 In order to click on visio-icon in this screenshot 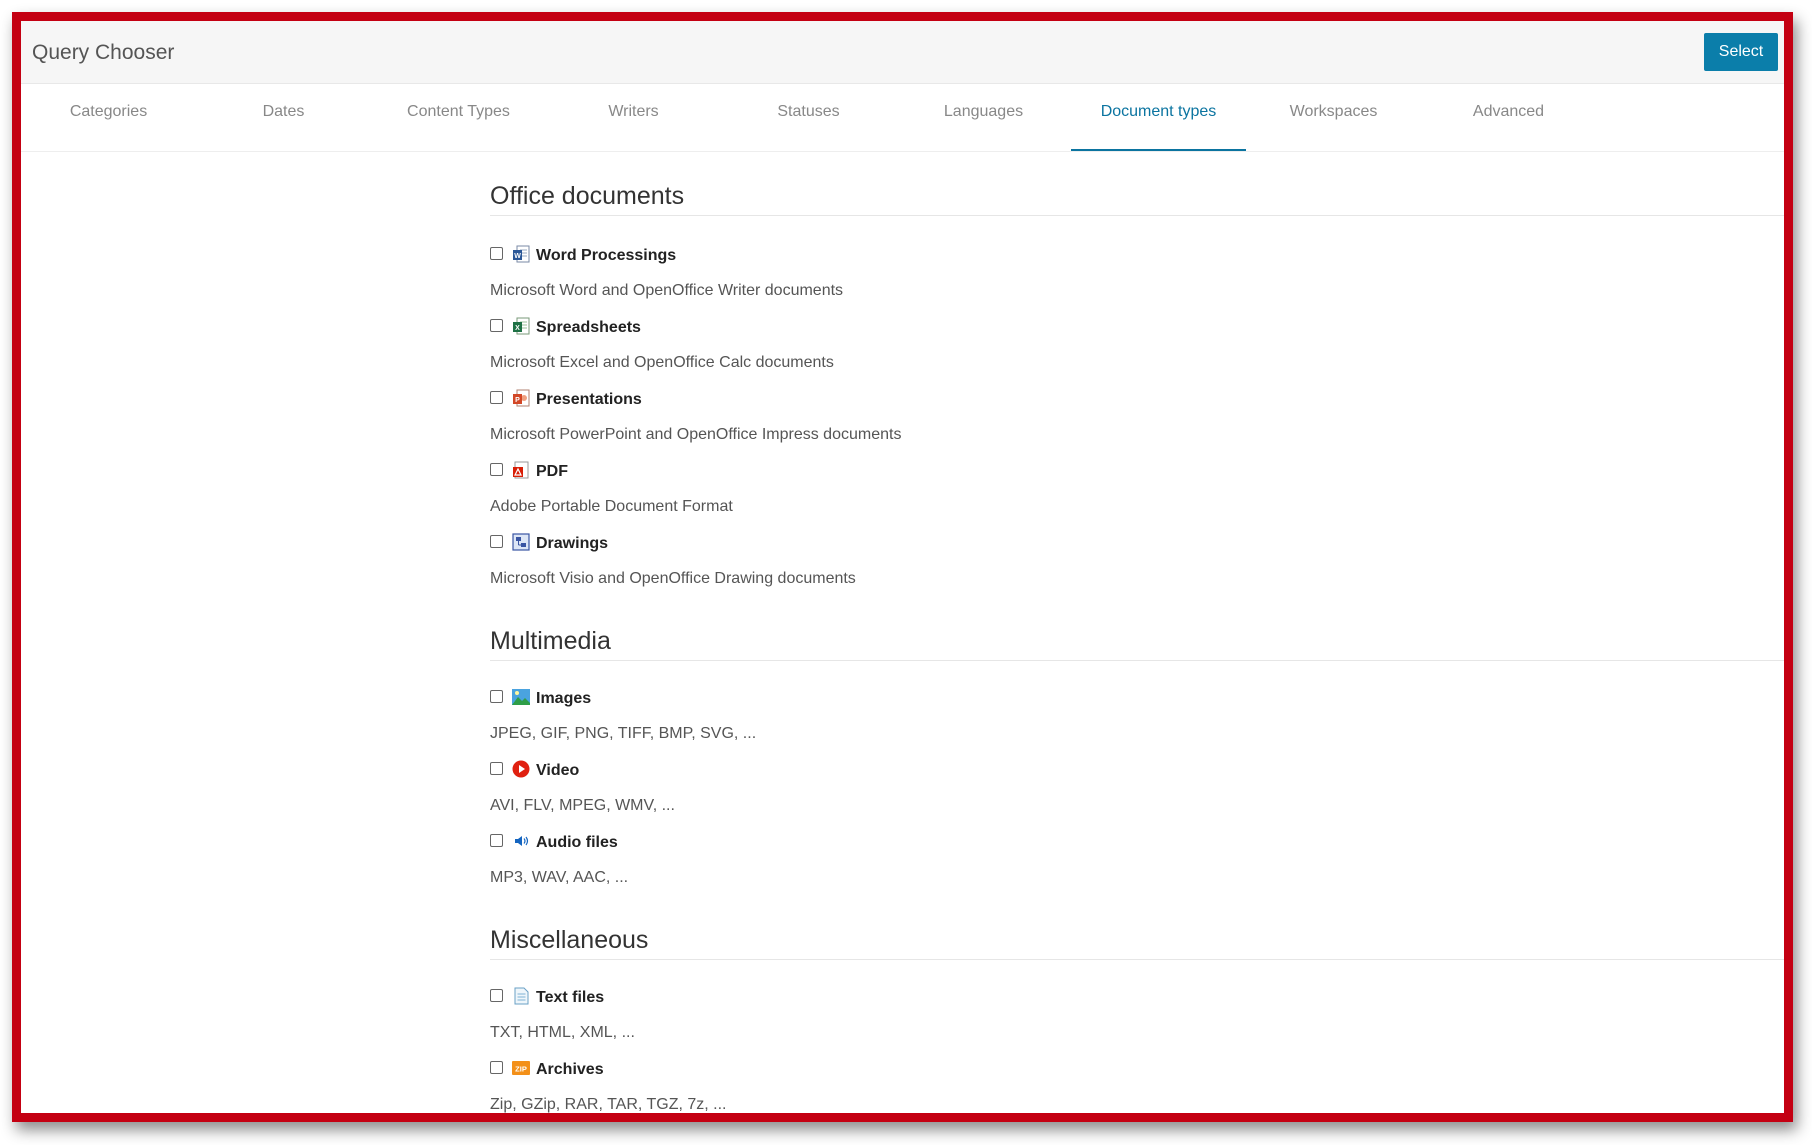, I will do `click(521, 542)`.